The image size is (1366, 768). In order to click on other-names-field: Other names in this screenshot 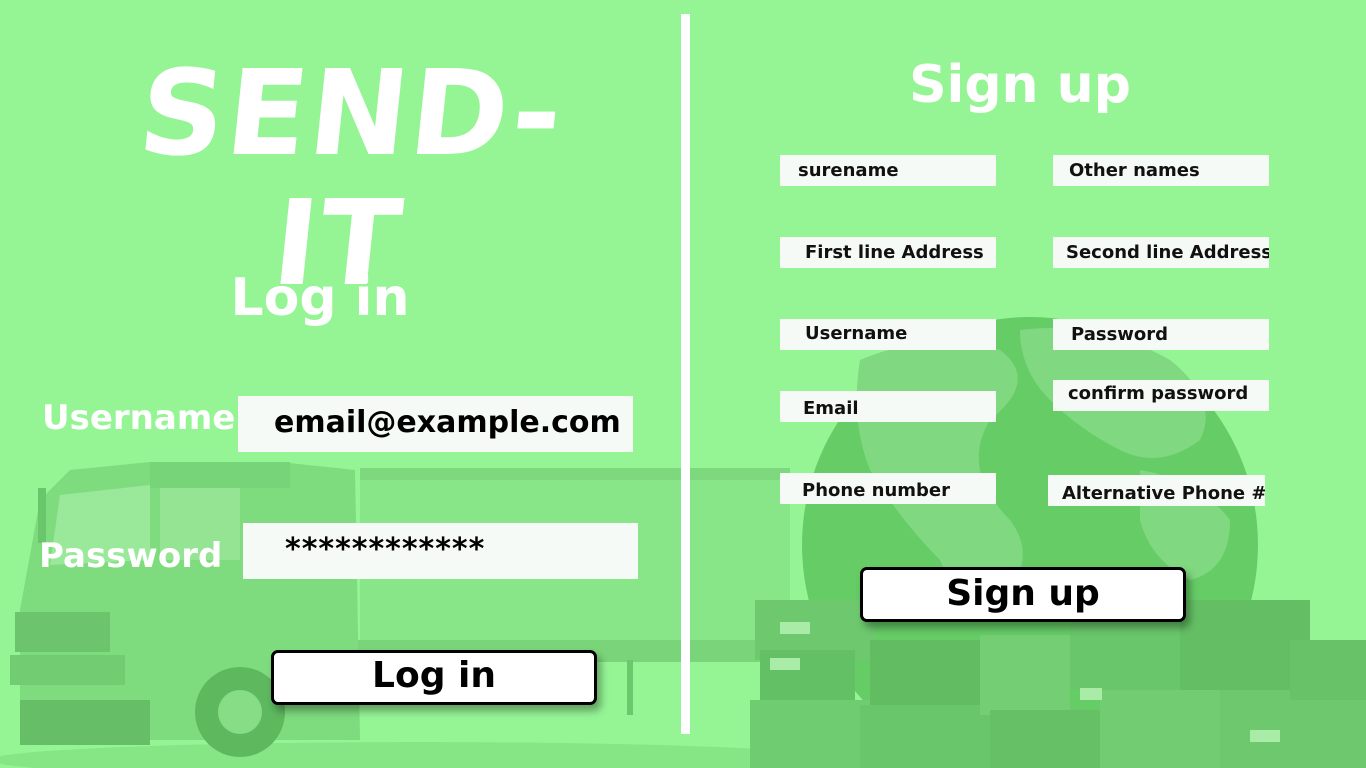, I will do `click(1161, 170)`.